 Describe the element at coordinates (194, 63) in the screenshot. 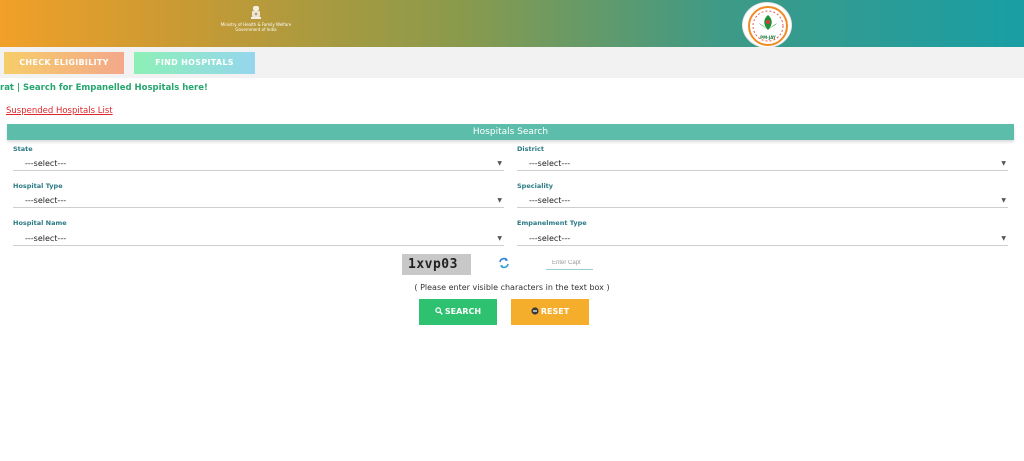

I see `tab-find-hospitals: FIND HOSPITALS` at that location.